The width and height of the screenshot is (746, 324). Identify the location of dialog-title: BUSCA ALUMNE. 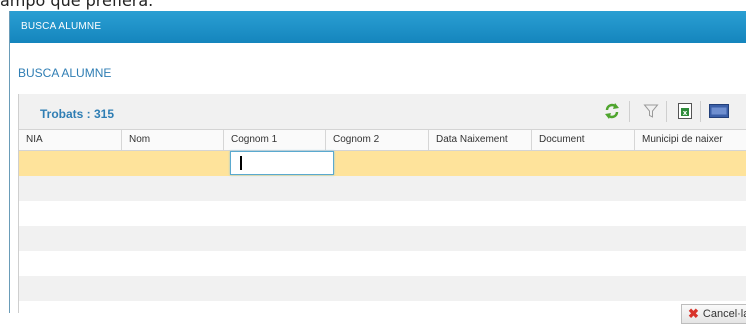
(61, 26).